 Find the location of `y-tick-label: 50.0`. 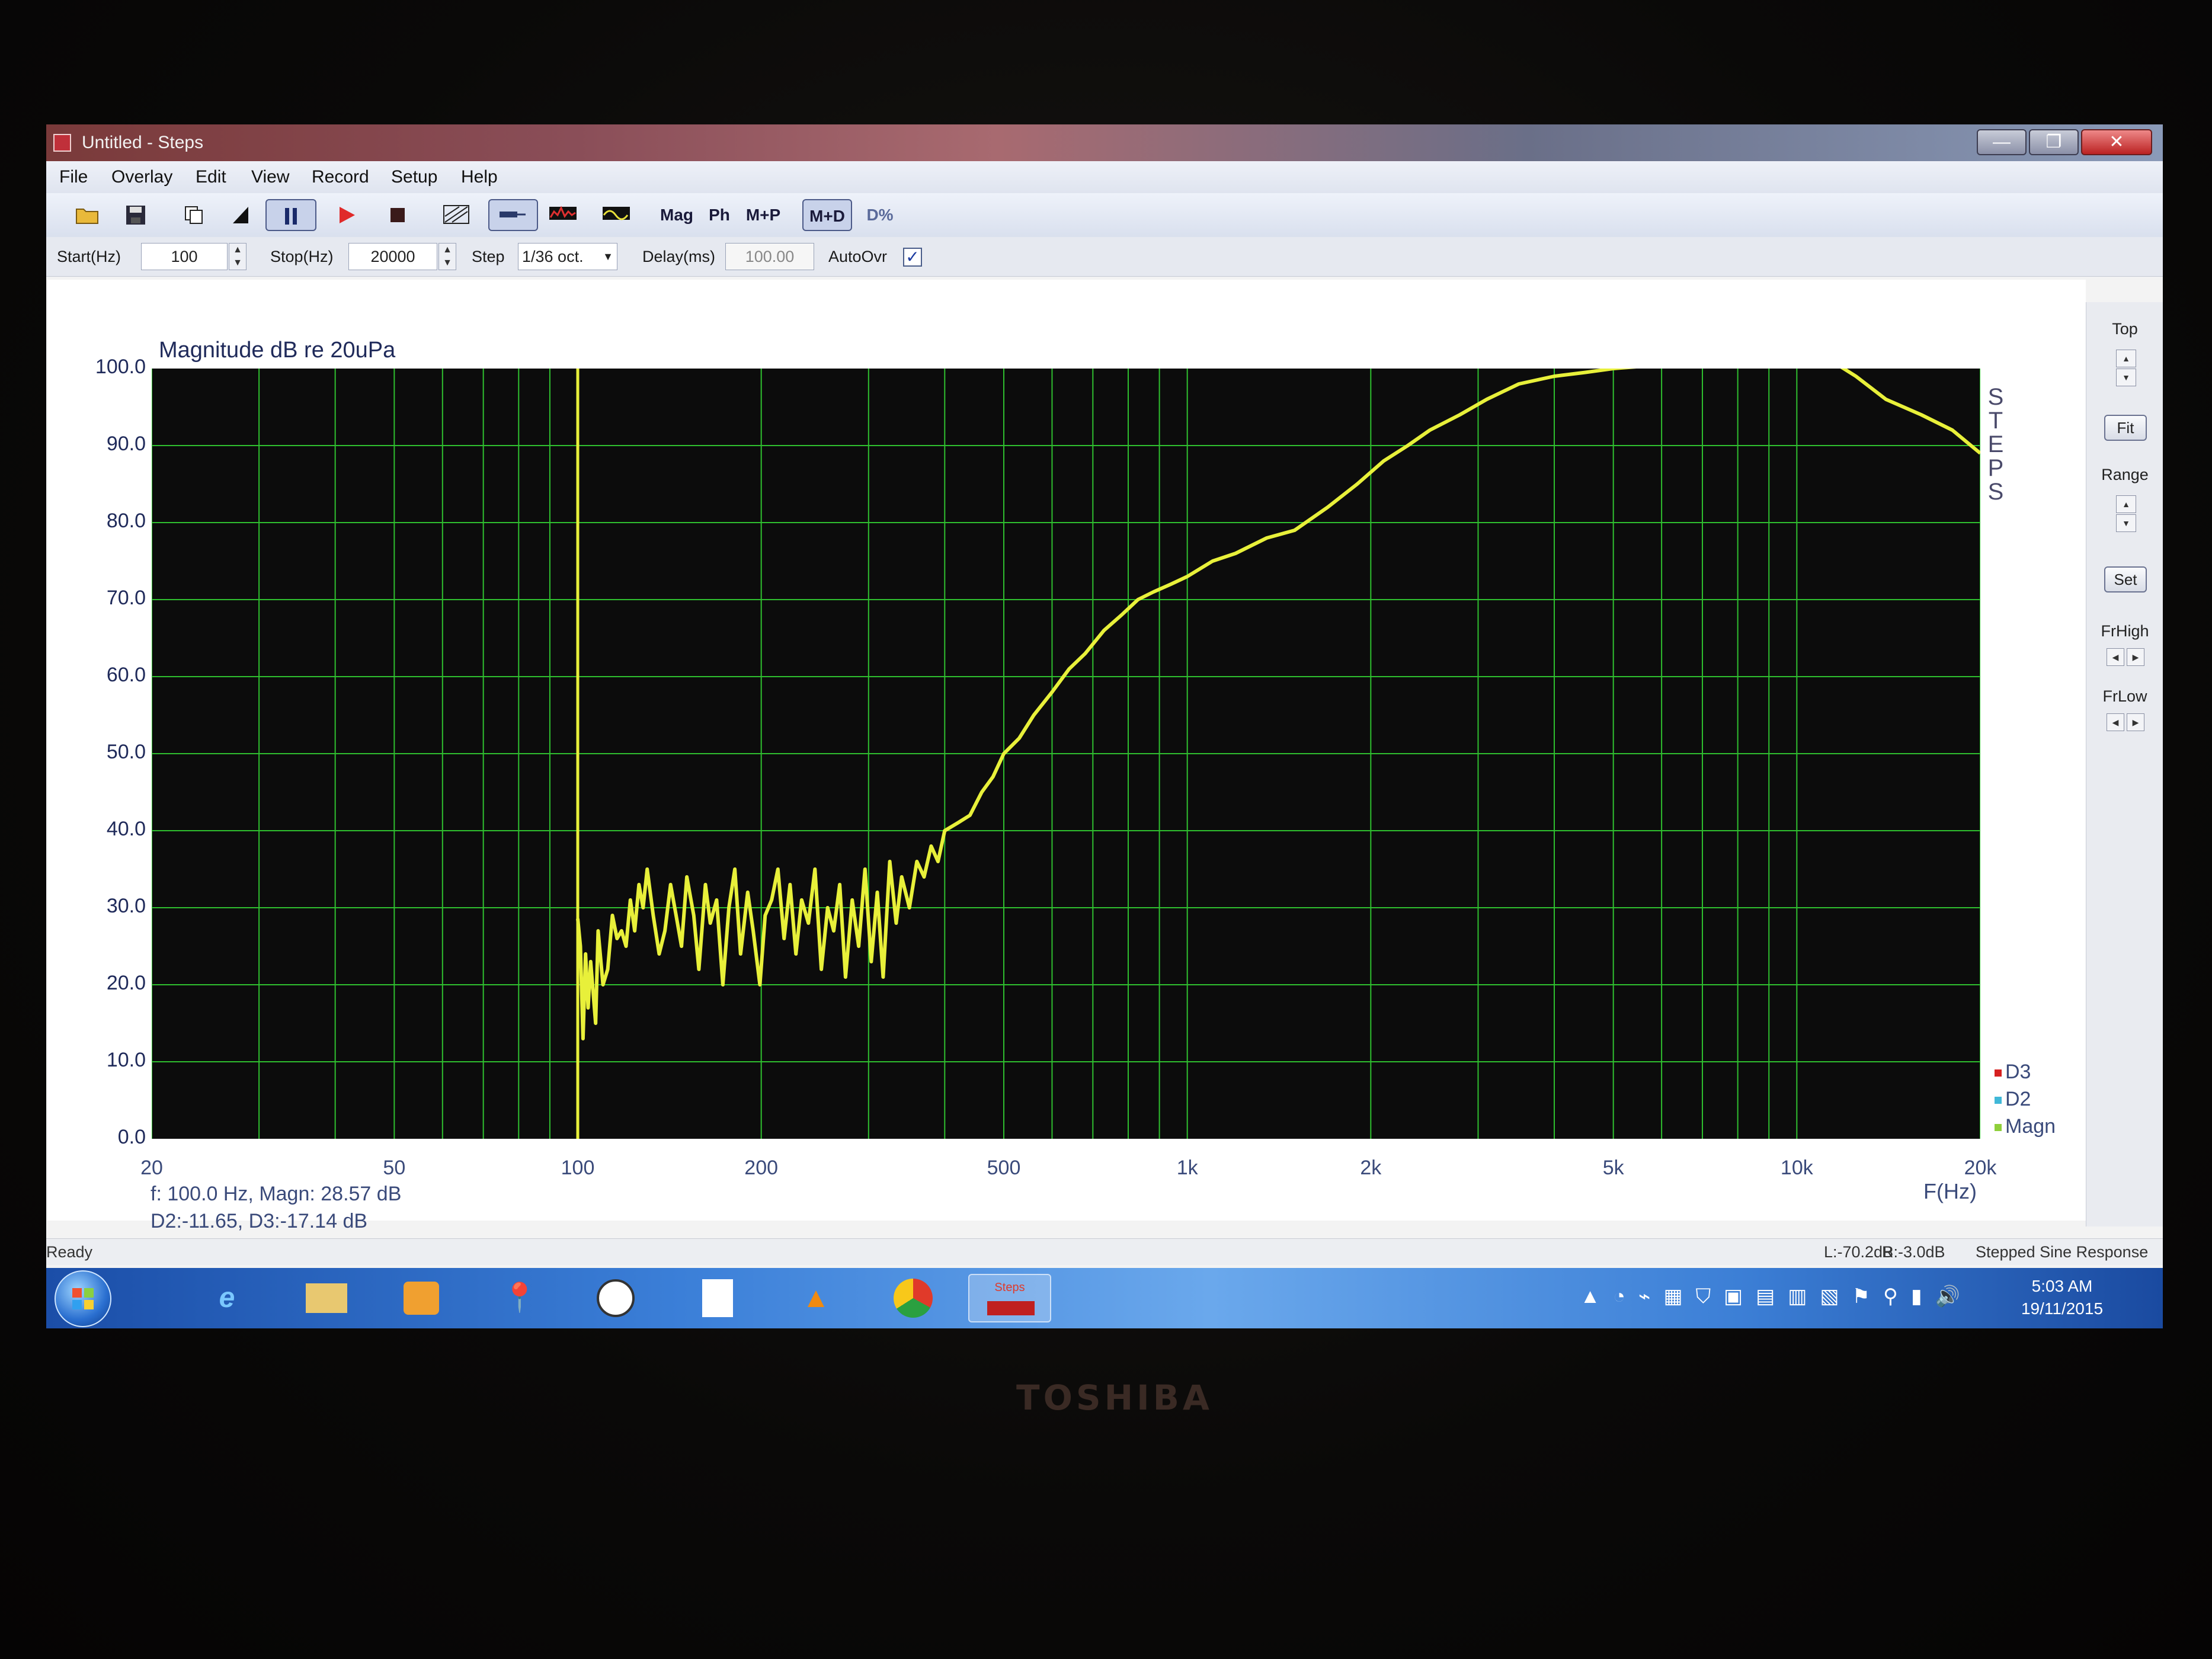

y-tick-label: 50.0 is located at coordinates (126, 752).